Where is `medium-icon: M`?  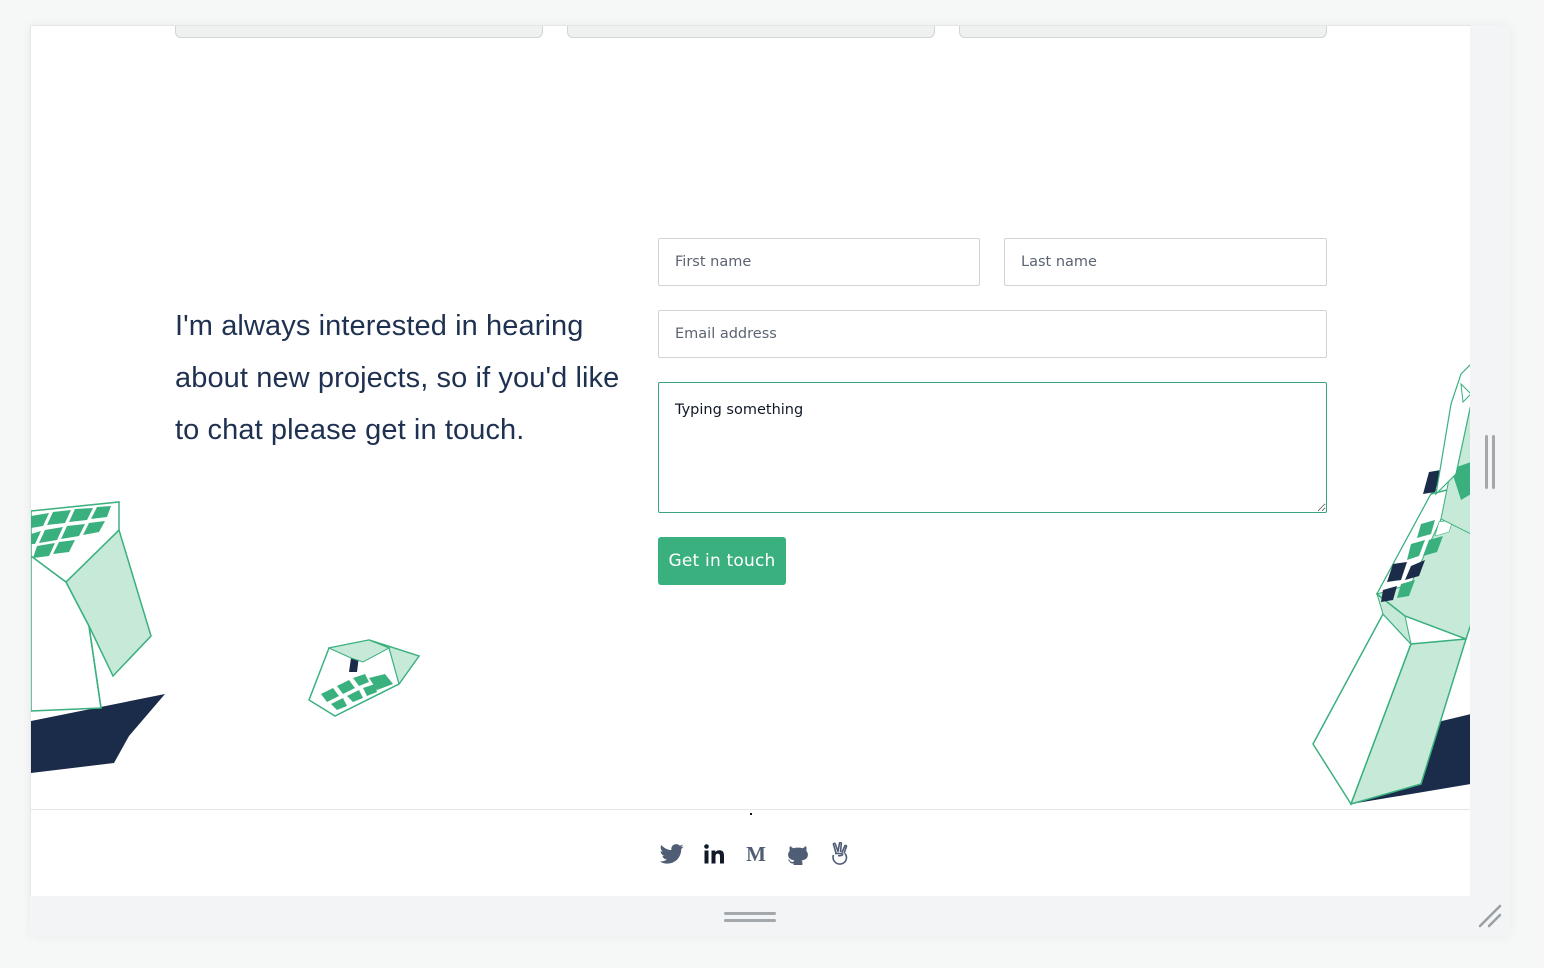
medium-icon: M is located at coordinates (756, 854).